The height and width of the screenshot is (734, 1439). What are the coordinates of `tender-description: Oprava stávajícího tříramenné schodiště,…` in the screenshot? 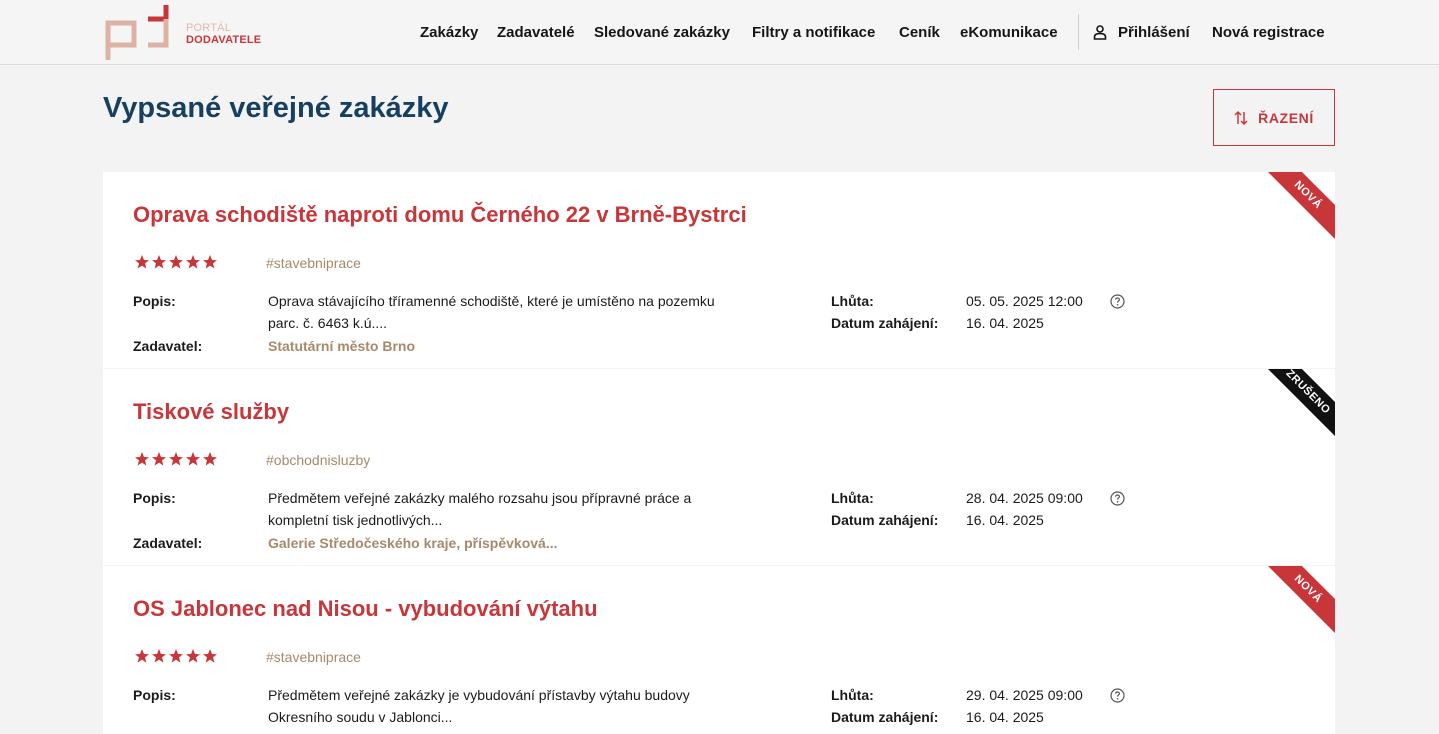 It's located at (533, 312).